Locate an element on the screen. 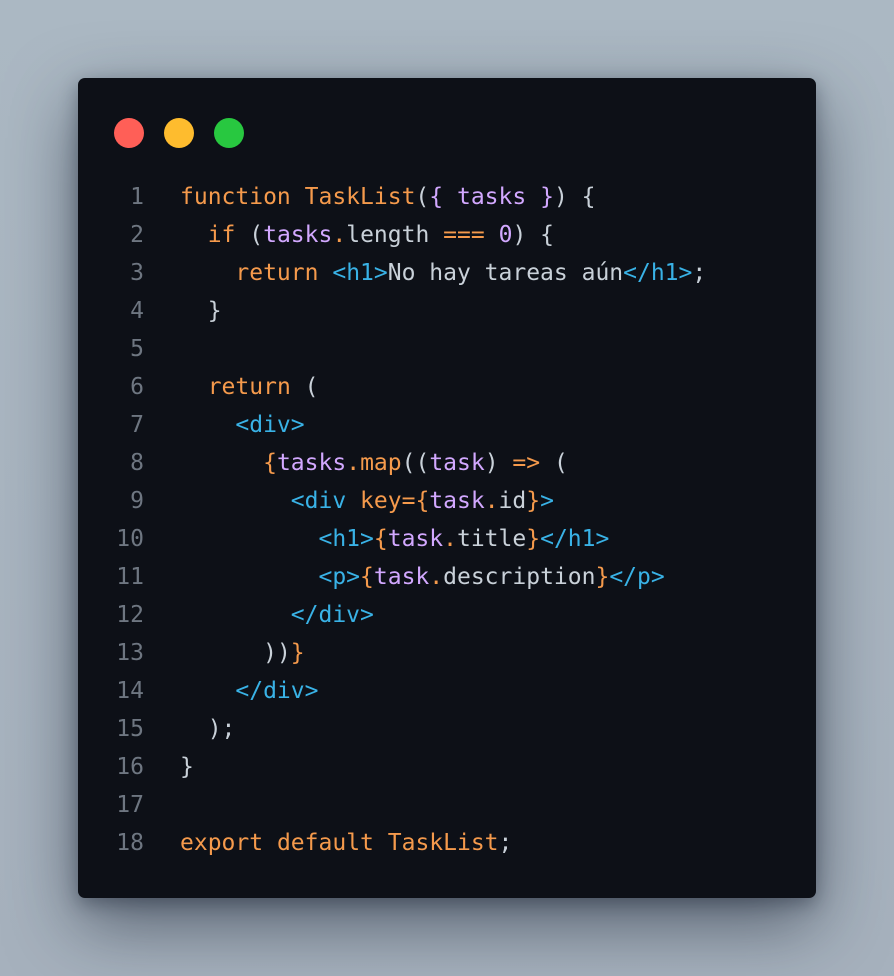  line-number: 11 is located at coordinates (130, 577).